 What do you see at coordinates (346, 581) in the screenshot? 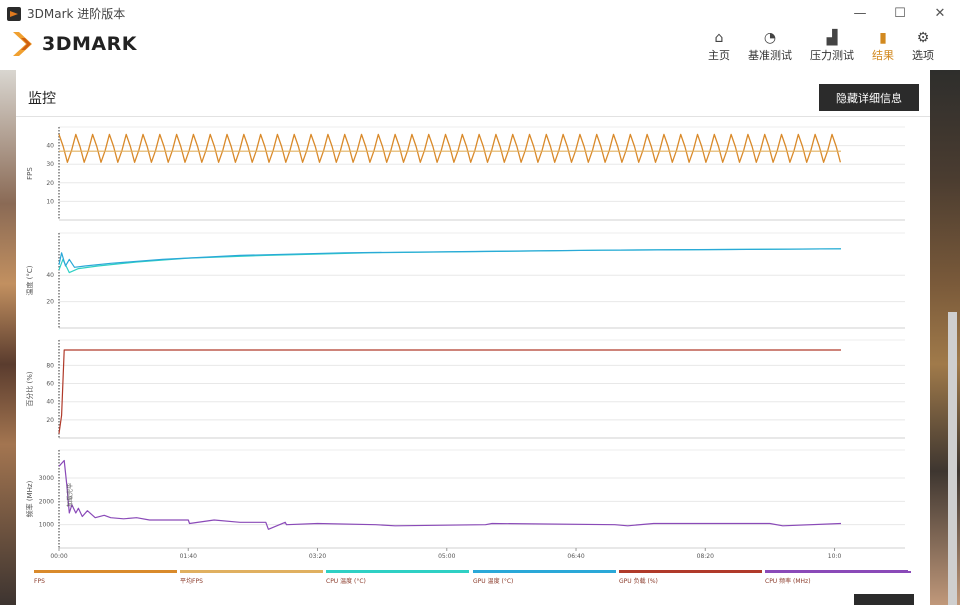
I see `legend-label: CPU 温度 (°C)` at bounding box center [346, 581].